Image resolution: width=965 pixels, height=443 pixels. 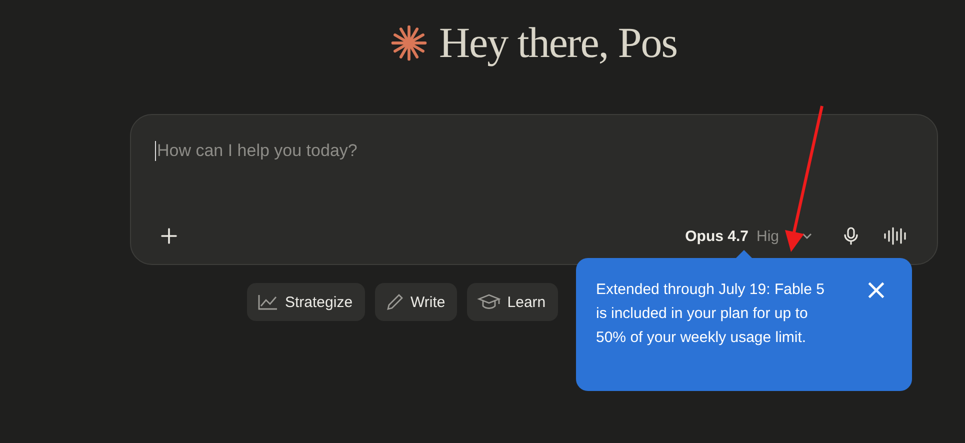 What do you see at coordinates (876, 290) in the screenshot?
I see `close-button: ×` at bounding box center [876, 290].